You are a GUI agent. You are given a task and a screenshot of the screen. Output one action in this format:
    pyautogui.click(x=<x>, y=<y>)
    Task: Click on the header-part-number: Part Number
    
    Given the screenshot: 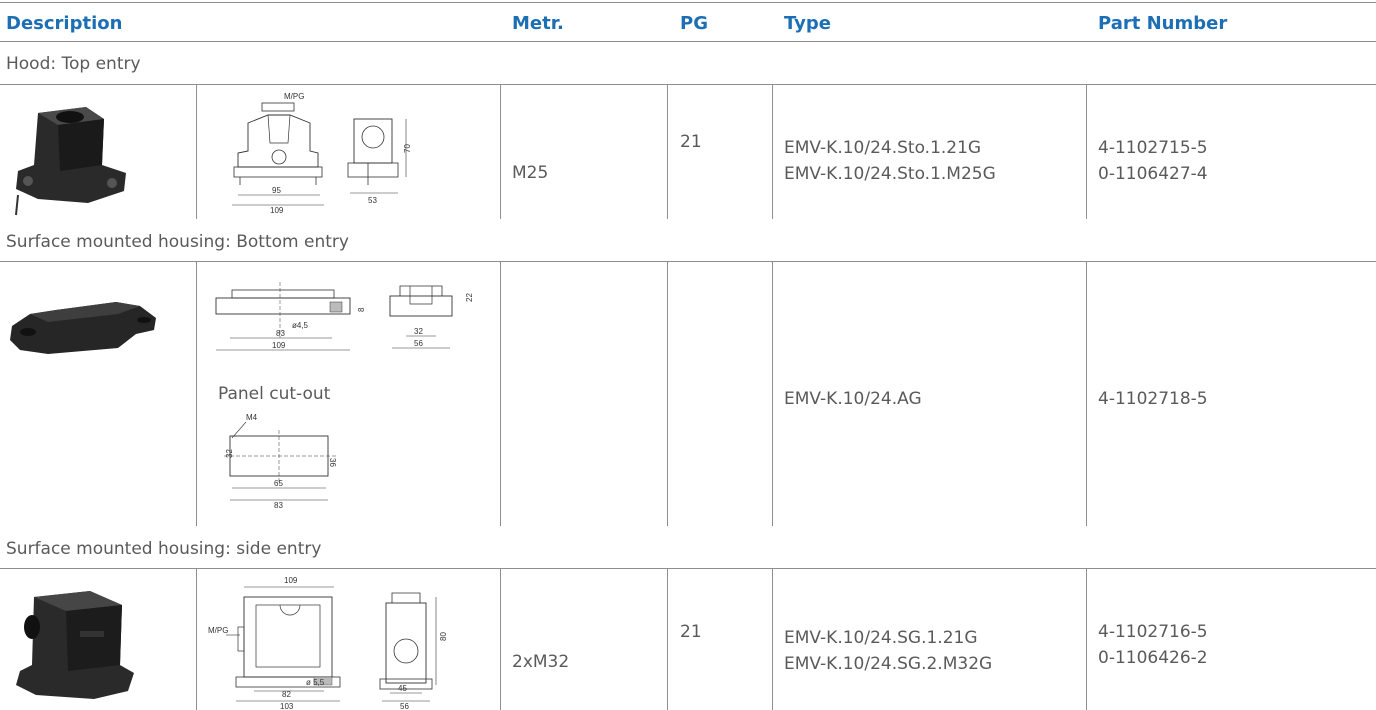 What is the action you would take?
    pyautogui.click(x=1163, y=23)
    